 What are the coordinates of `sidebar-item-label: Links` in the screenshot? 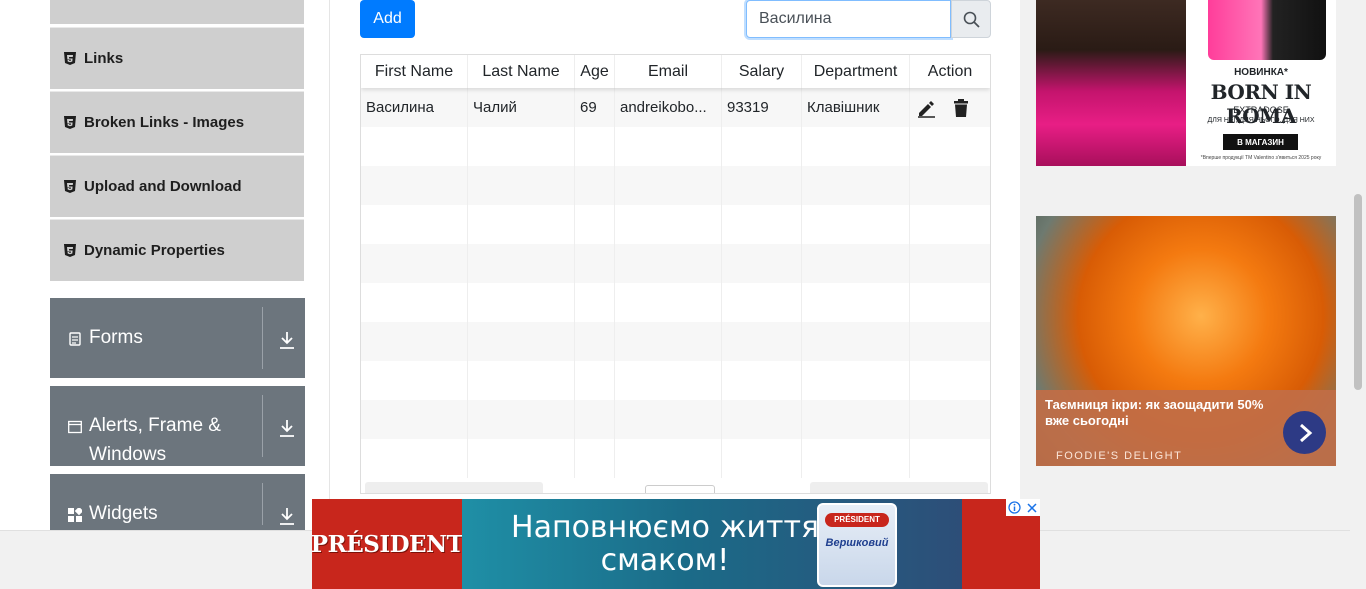 It's located at (104, 58).